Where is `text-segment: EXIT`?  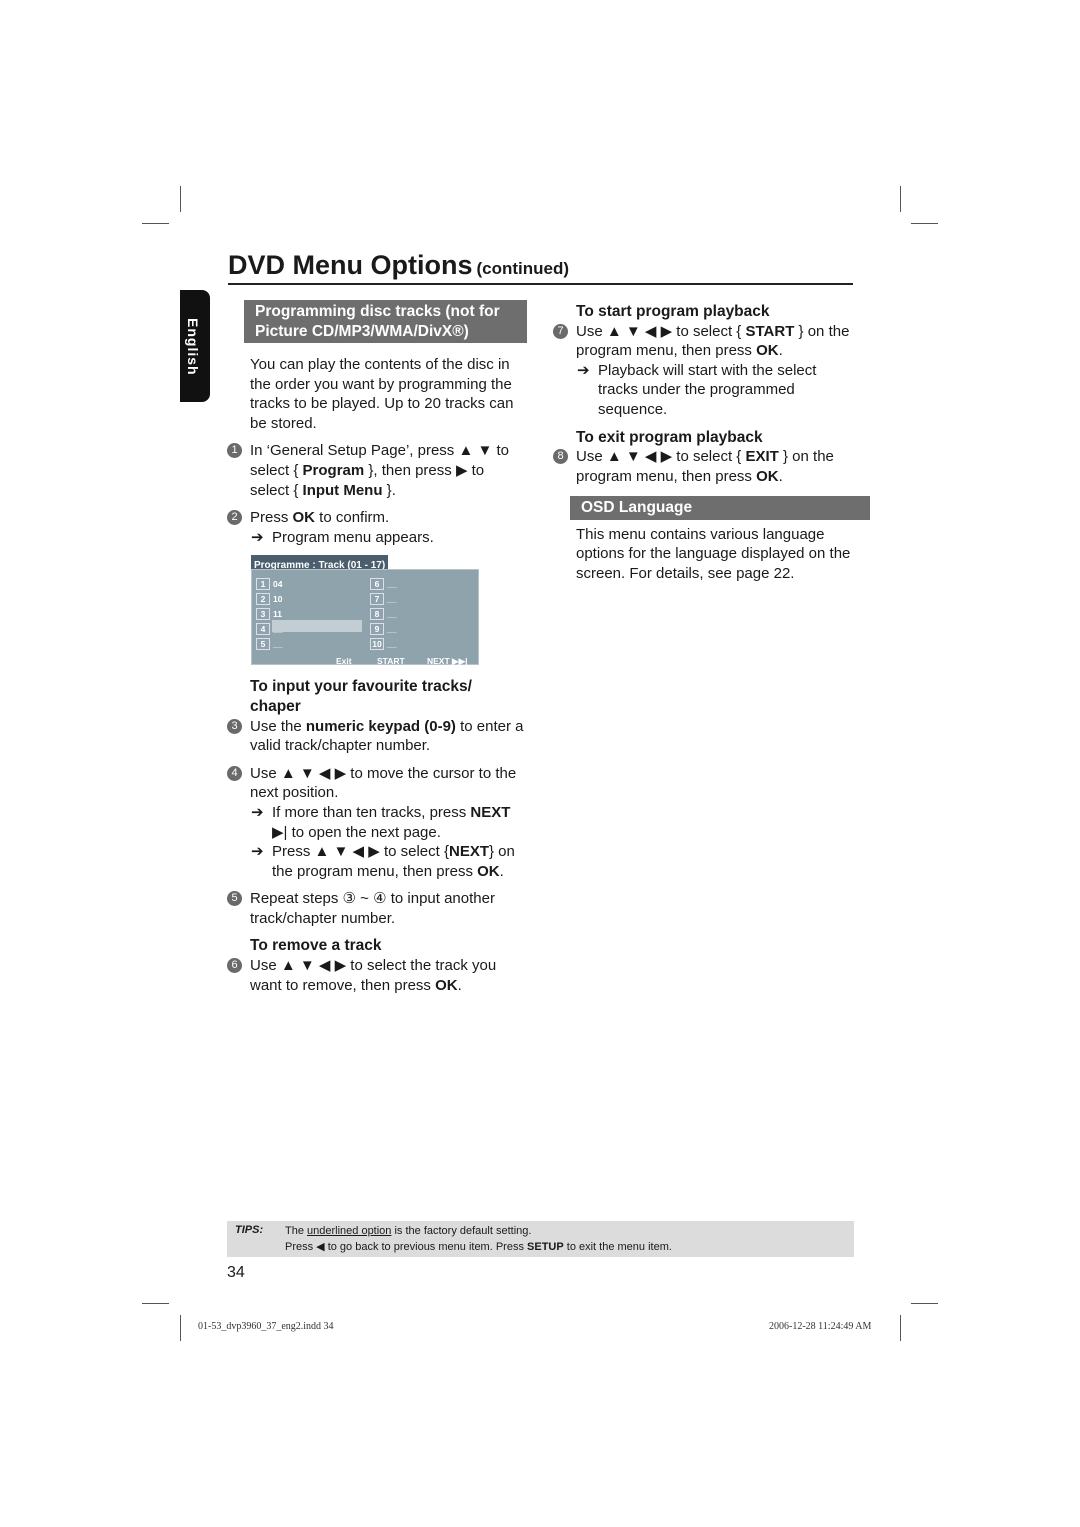 text-segment: EXIT is located at coordinates (762, 457).